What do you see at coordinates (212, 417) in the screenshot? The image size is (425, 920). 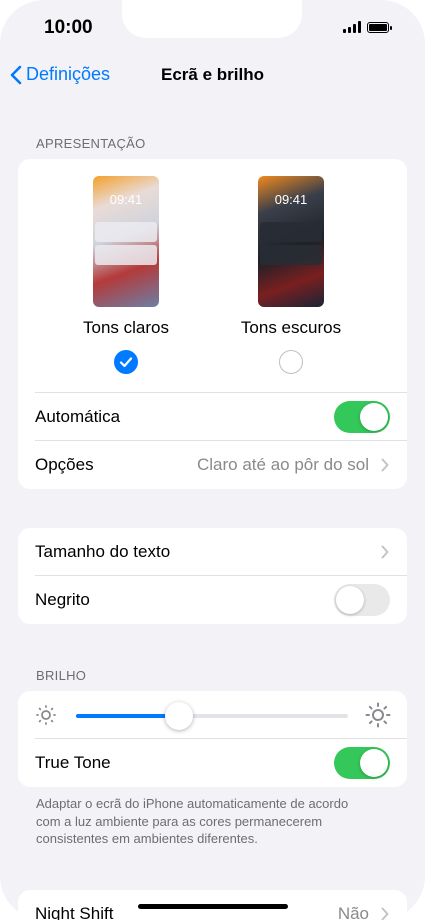 I see `automatic-row: Automática` at bounding box center [212, 417].